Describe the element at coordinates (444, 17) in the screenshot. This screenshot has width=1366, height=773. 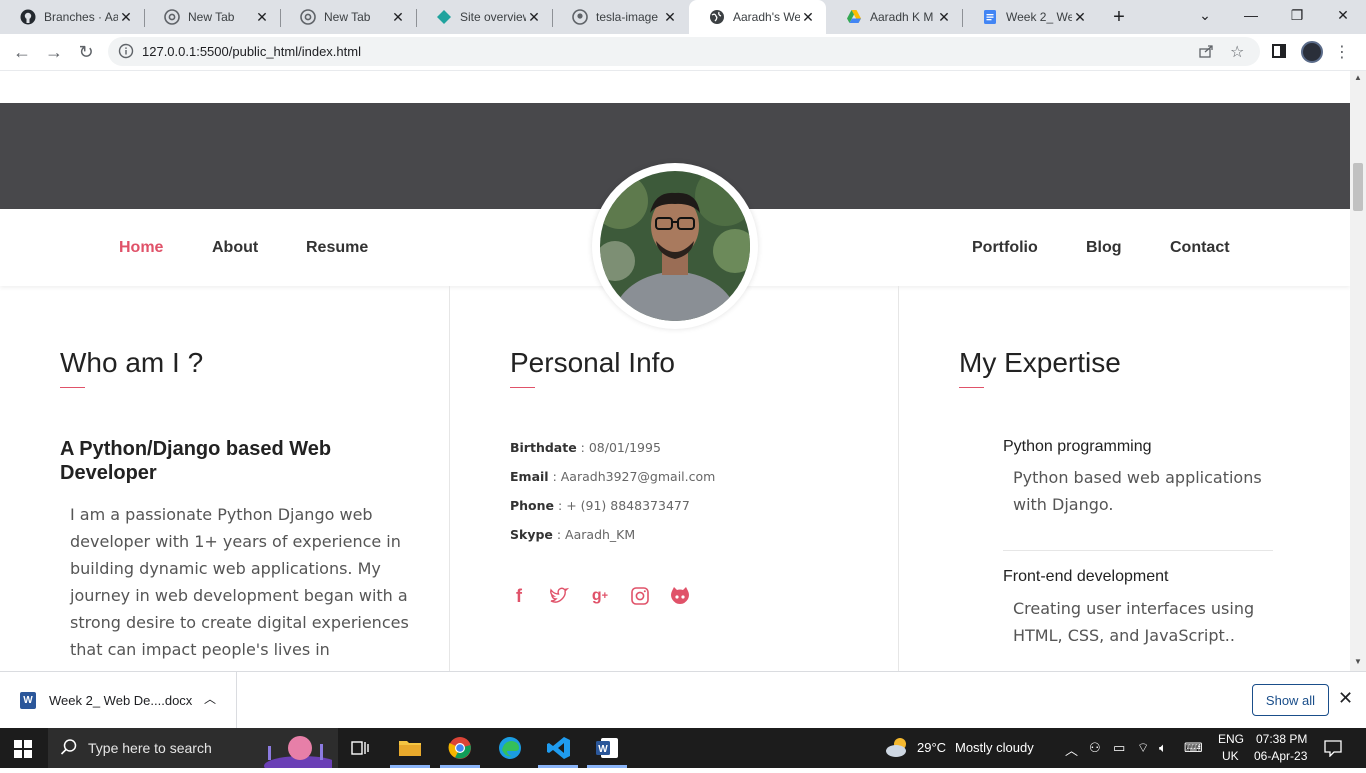
I see `netlify-icon` at that location.